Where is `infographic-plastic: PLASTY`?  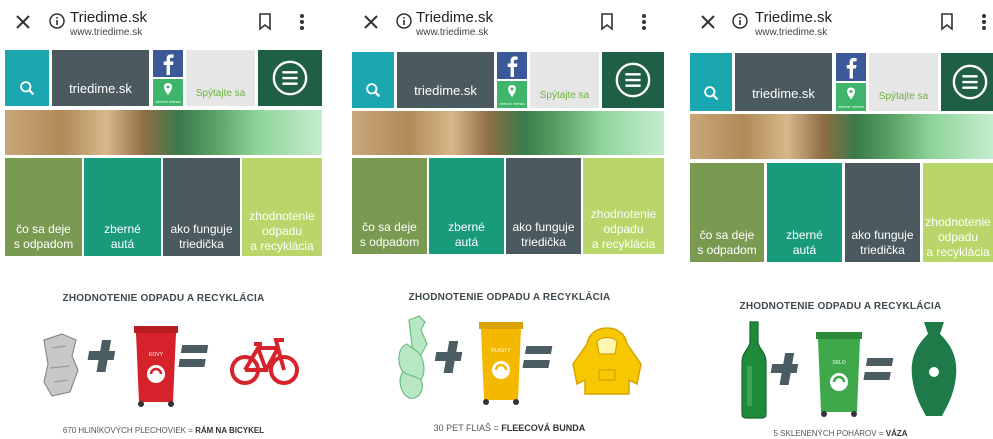
infographic-plastic: PLASTY is located at coordinates (520, 360).